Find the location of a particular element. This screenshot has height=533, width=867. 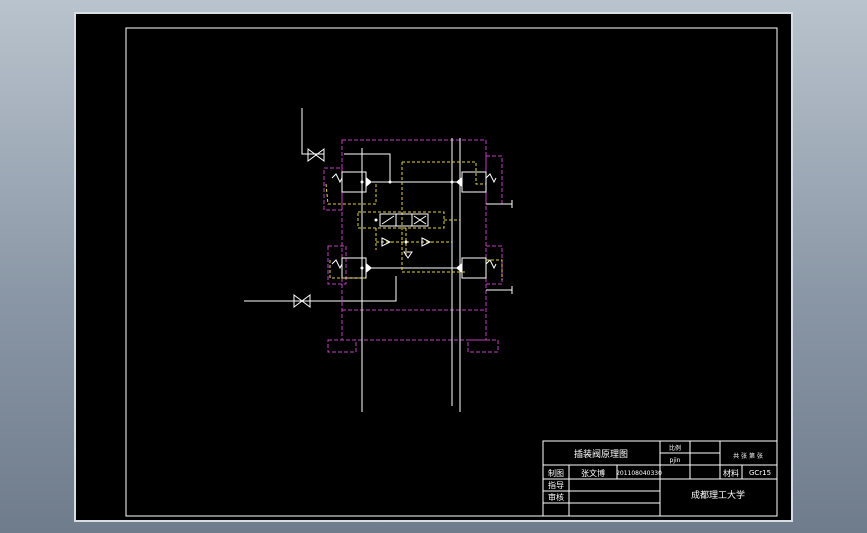

review-label: 审核 is located at coordinates (556, 497).